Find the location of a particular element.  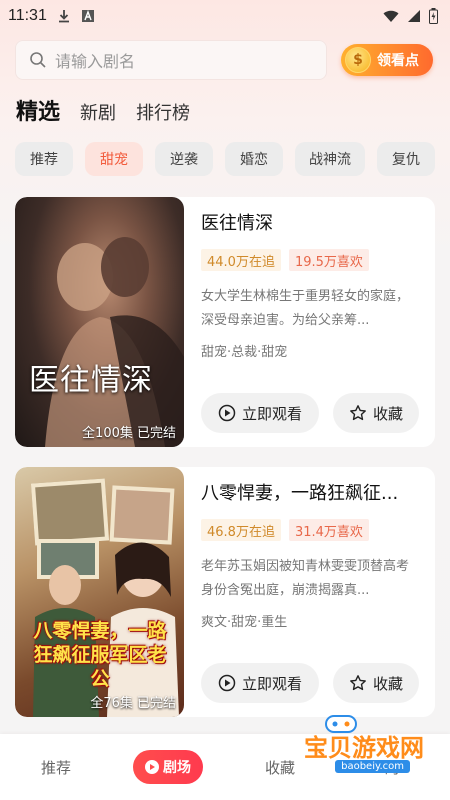

chip-revenge: 复仇 is located at coordinates (406, 159).